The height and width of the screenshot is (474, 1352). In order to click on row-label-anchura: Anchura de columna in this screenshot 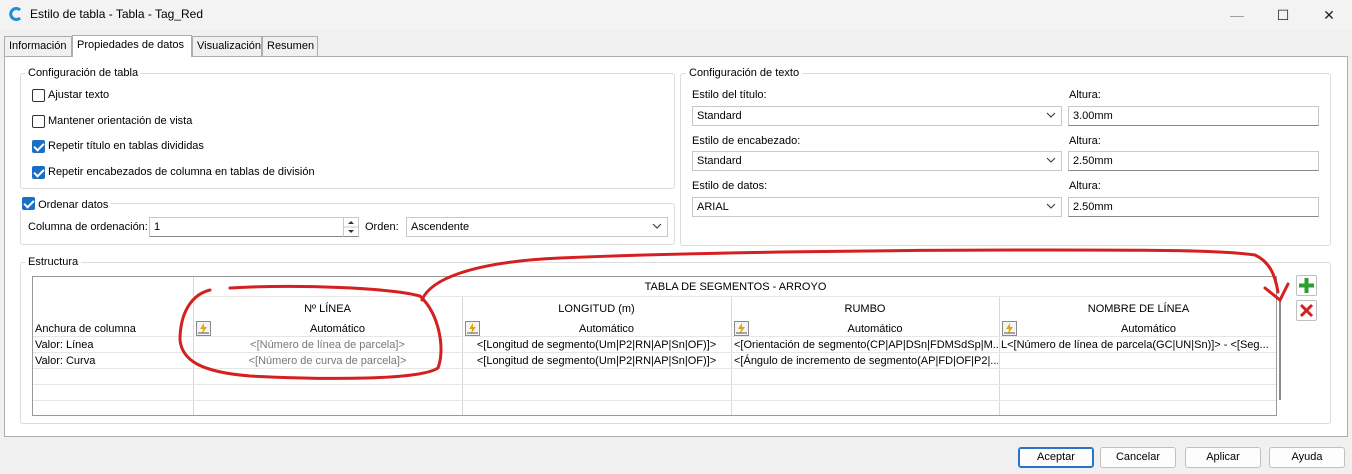, I will do `click(85, 329)`.